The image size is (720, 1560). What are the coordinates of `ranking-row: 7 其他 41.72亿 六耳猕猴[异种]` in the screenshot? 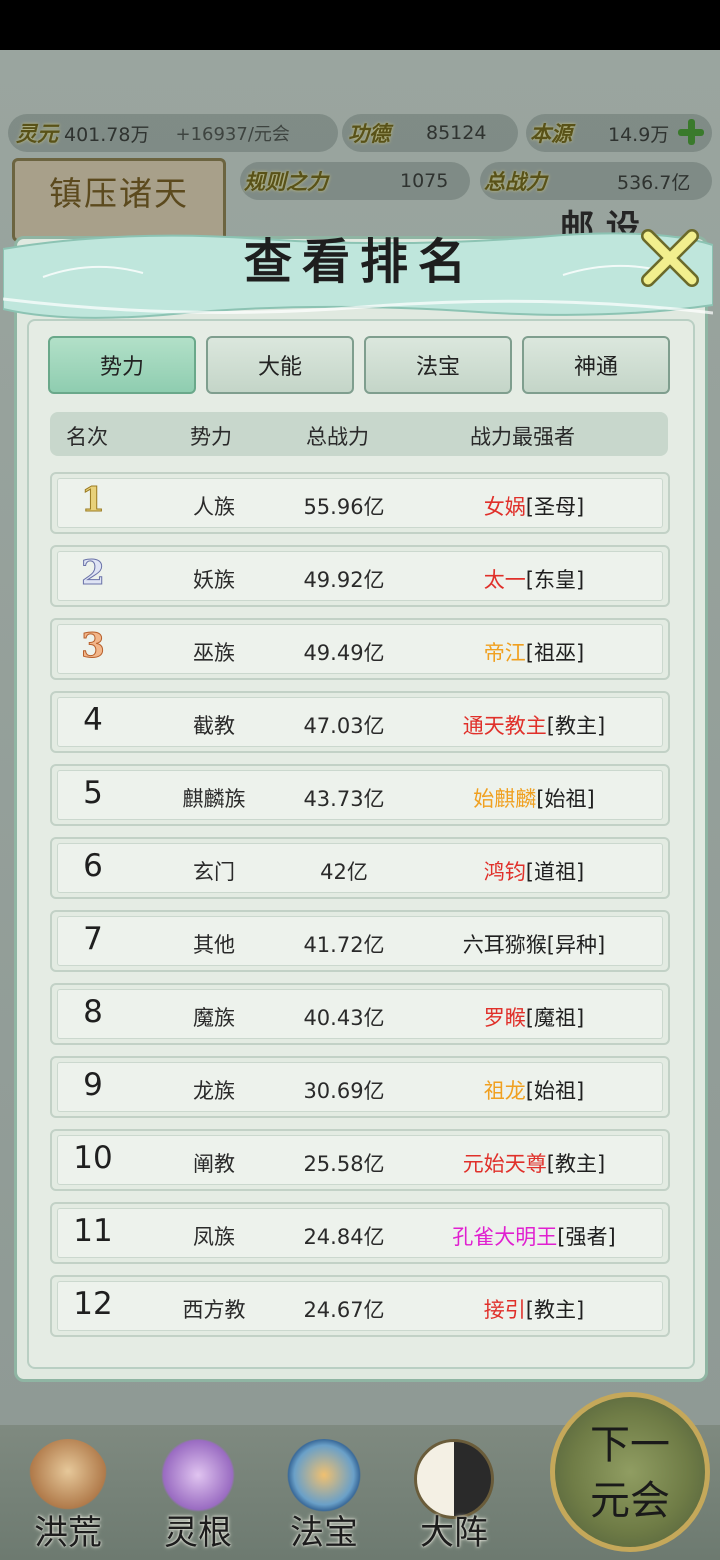 It's located at (360, 941).